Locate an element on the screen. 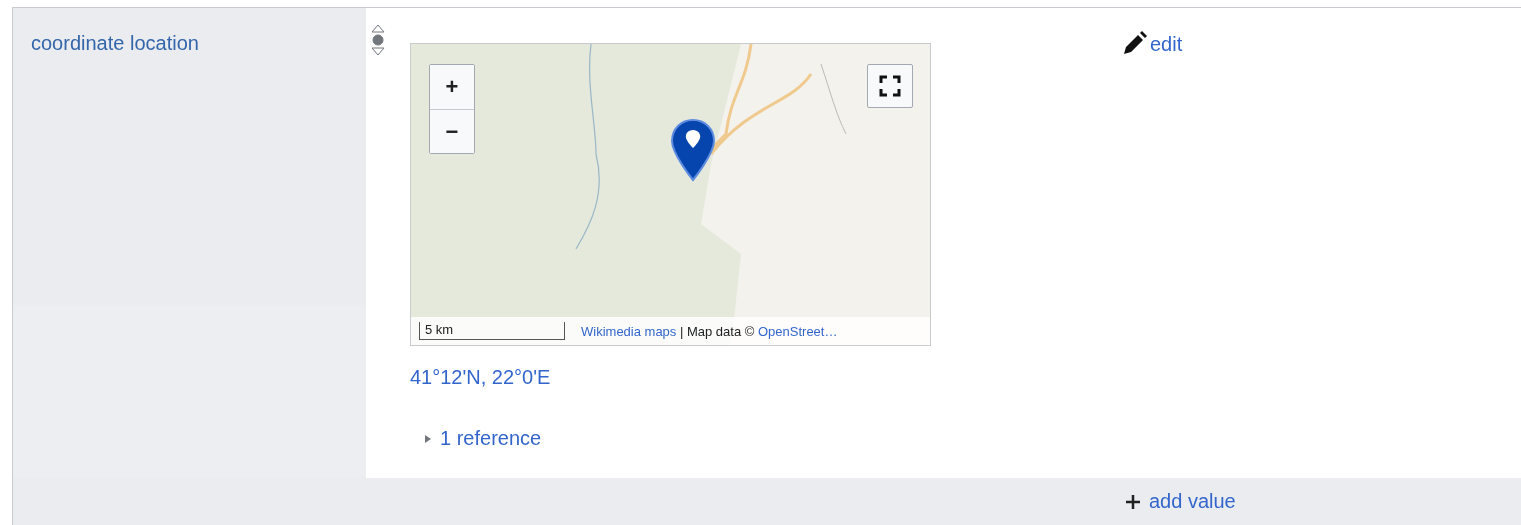 The width and height of the screenshot is (1521, 525). rank-dot-icon is located at coordinates (378, 40).